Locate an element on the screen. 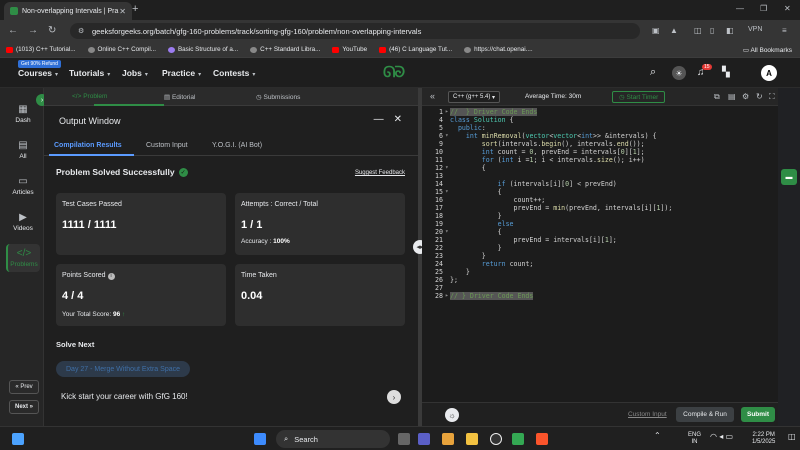 The width and height of the screenshot is (800, 450). custom-input-link: Custom Input is located at coordinates (647, 414).